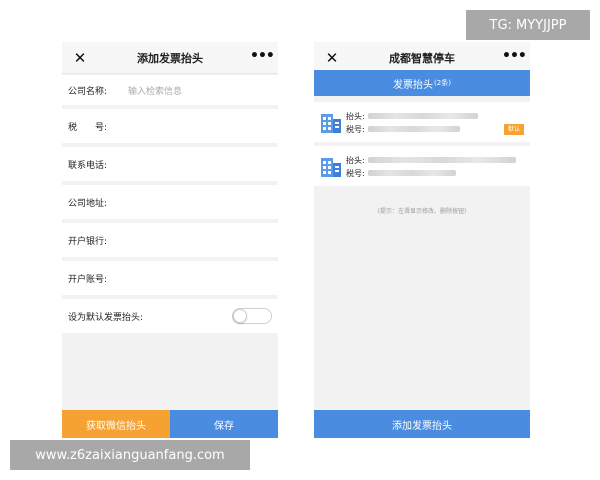 The width and height of the screenshot is (600, 480). What do you see at coordinates (224, 424) in the screenshot?
I see `save-button: 保存` at bounding box center [224, 424].